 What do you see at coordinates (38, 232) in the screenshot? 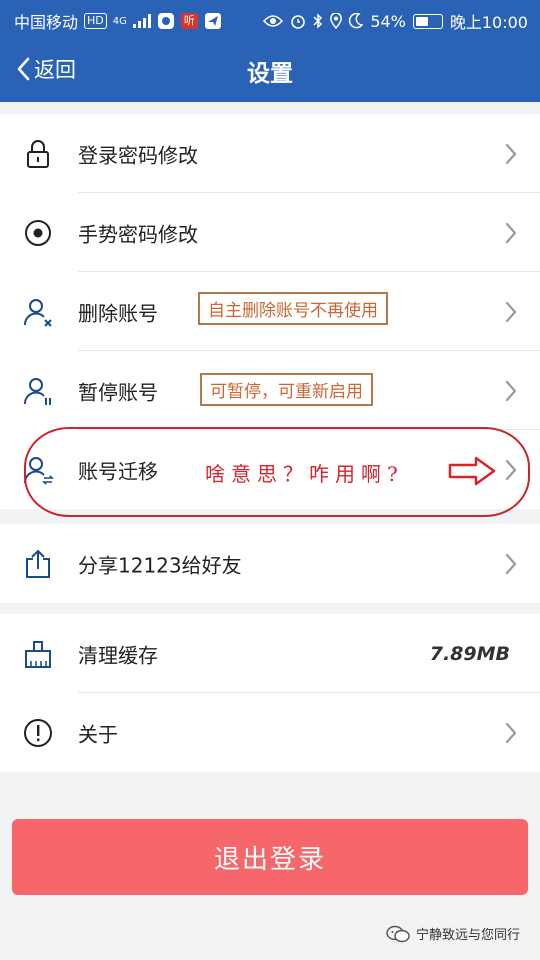
I see `gesture-icon` at bounding box center [38, 232].